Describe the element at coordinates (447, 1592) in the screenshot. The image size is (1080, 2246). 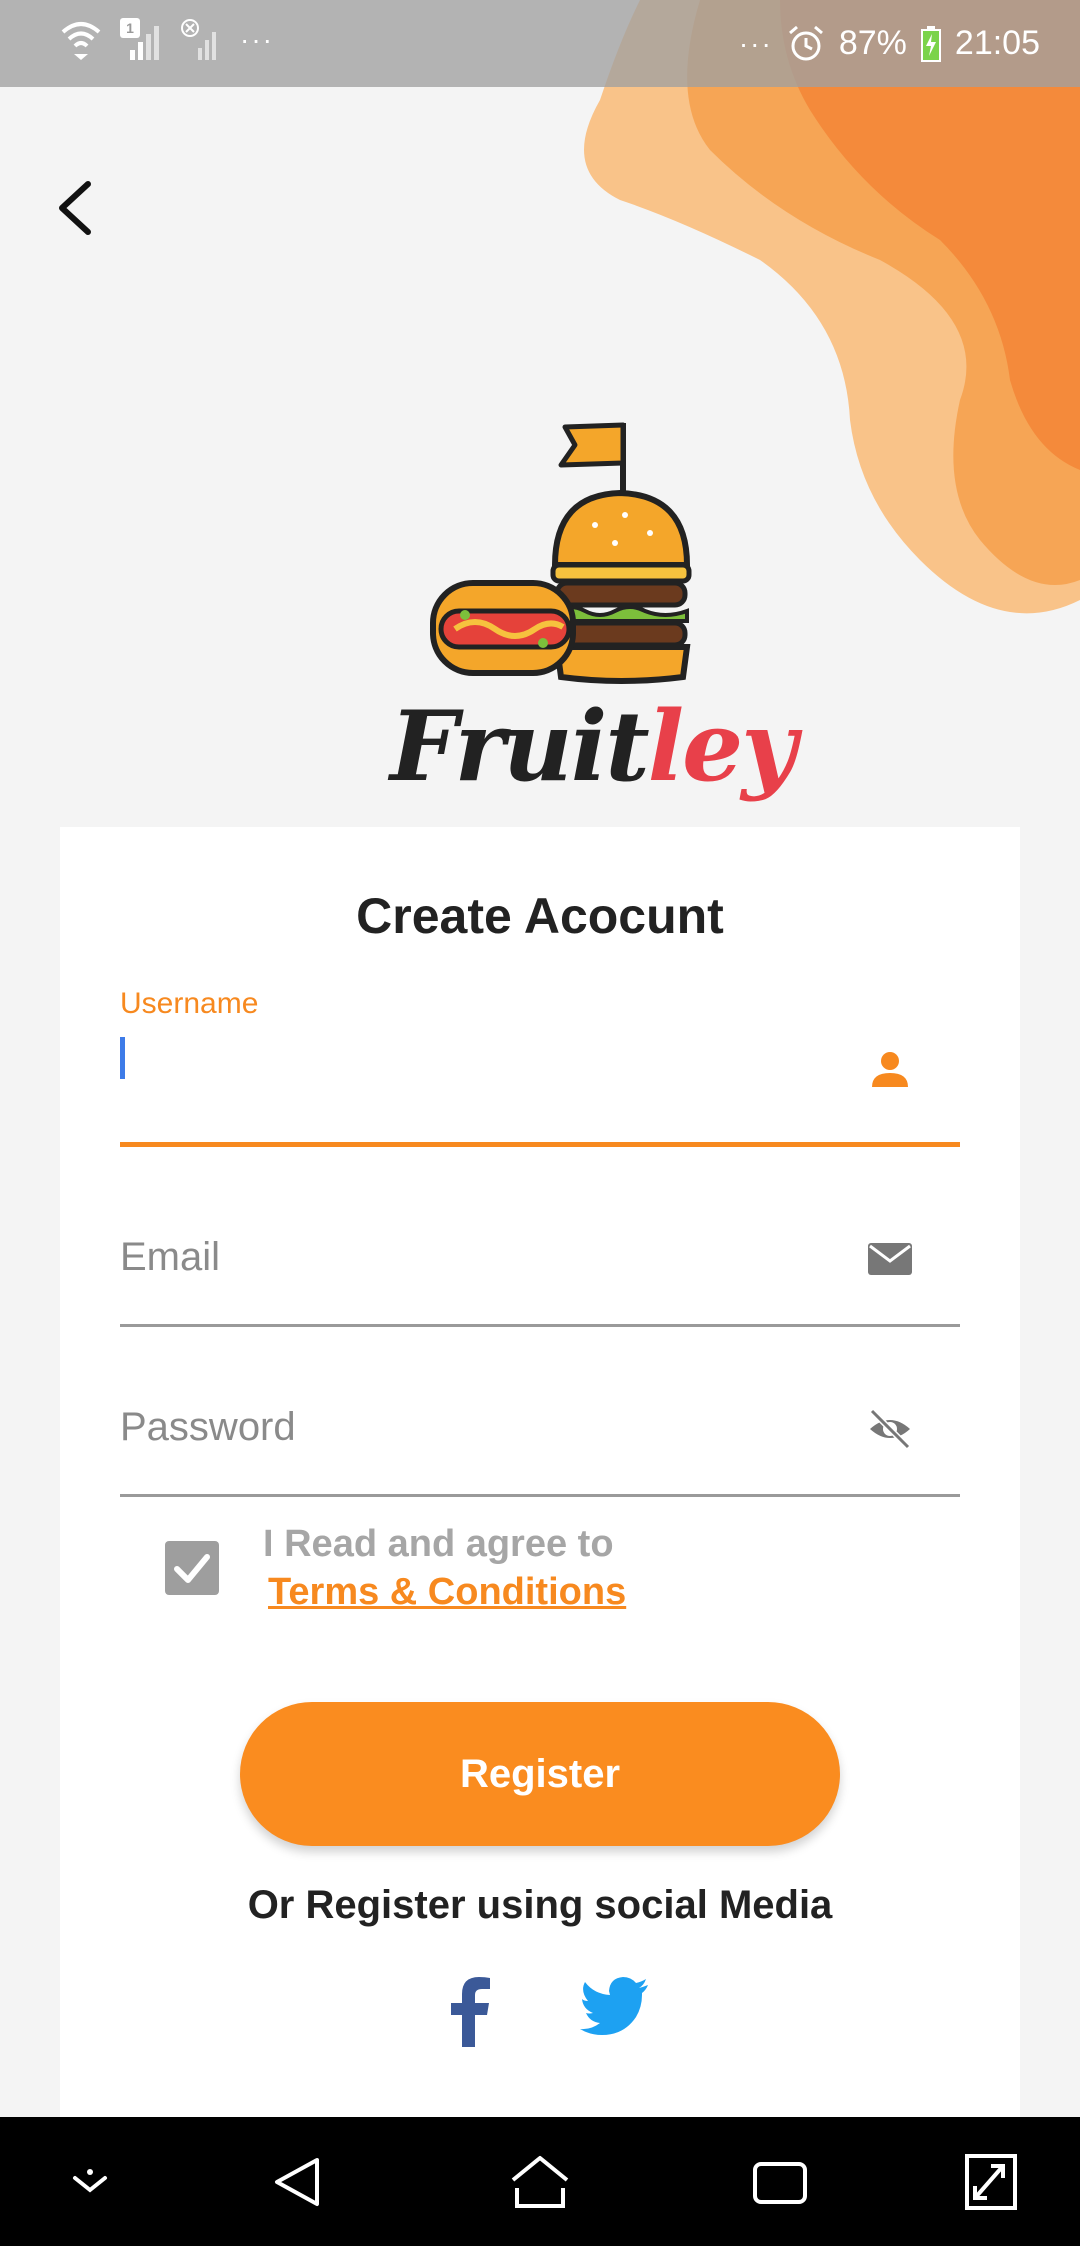
I see `terms-link: Terms & Conditions` at that location.